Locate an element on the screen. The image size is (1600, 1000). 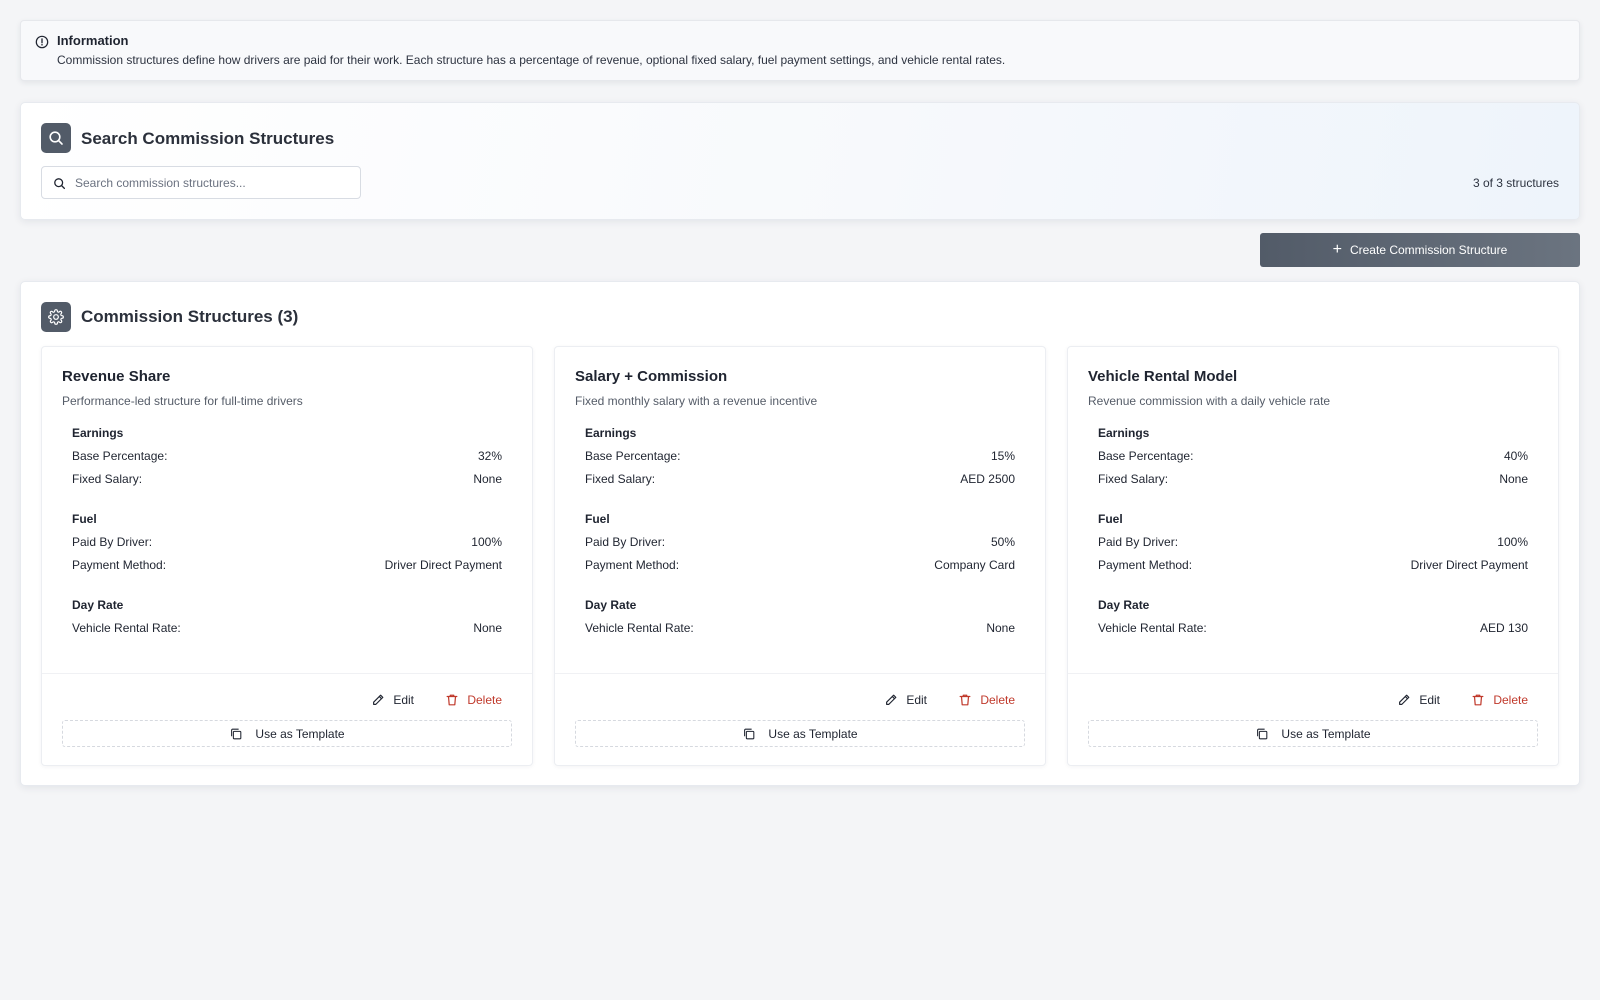
fixed-salary-row: Fixed Salary: AED 2500 is located at coordinates (800, 482).